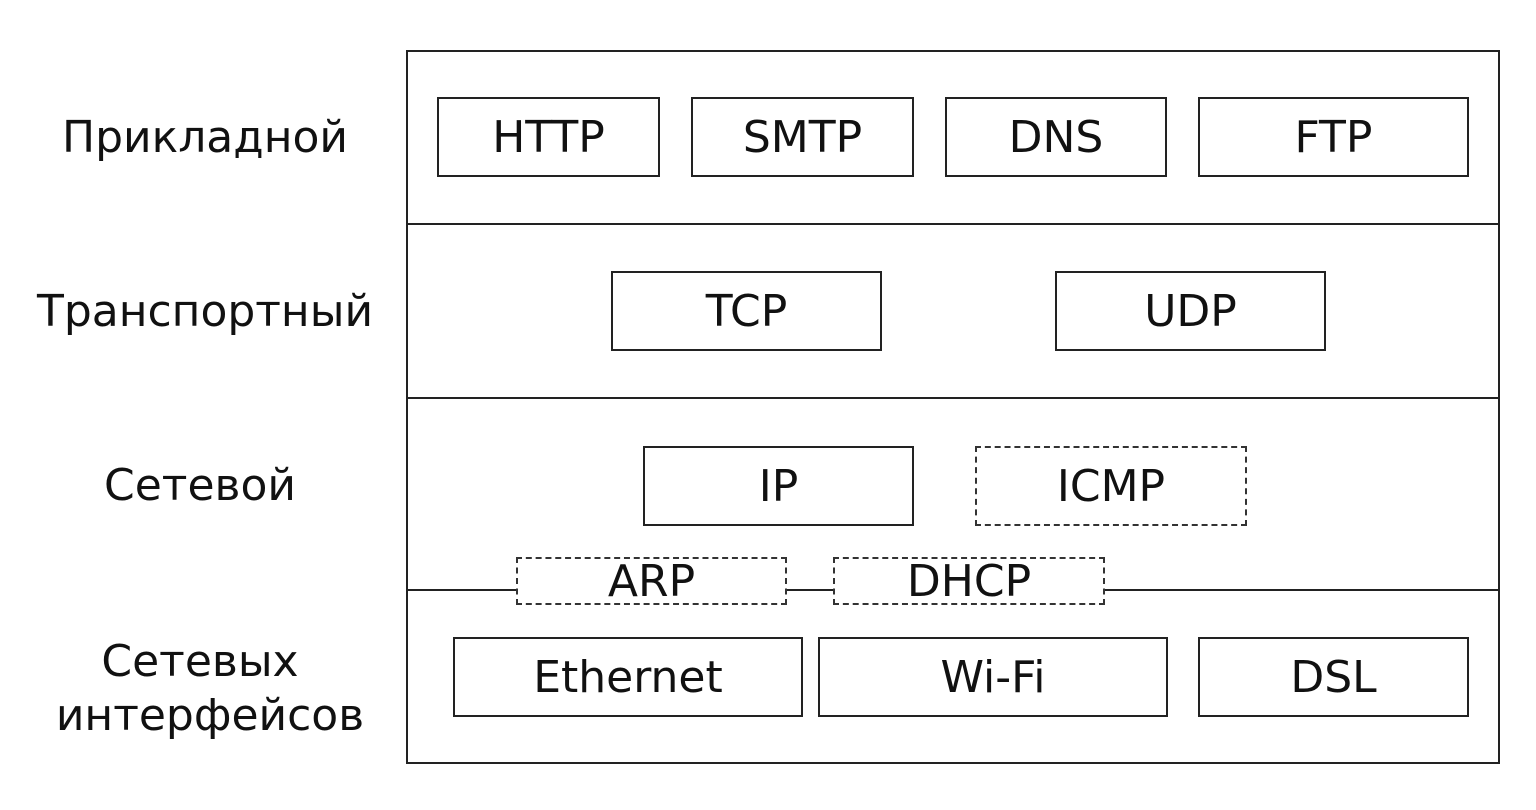 The height and width of the screenshot is (810, 1536). What do you see at coordinates (746, 311) in the screenshot?
I see `protocol-tcp: TCP` at bounding box center [746, 311].